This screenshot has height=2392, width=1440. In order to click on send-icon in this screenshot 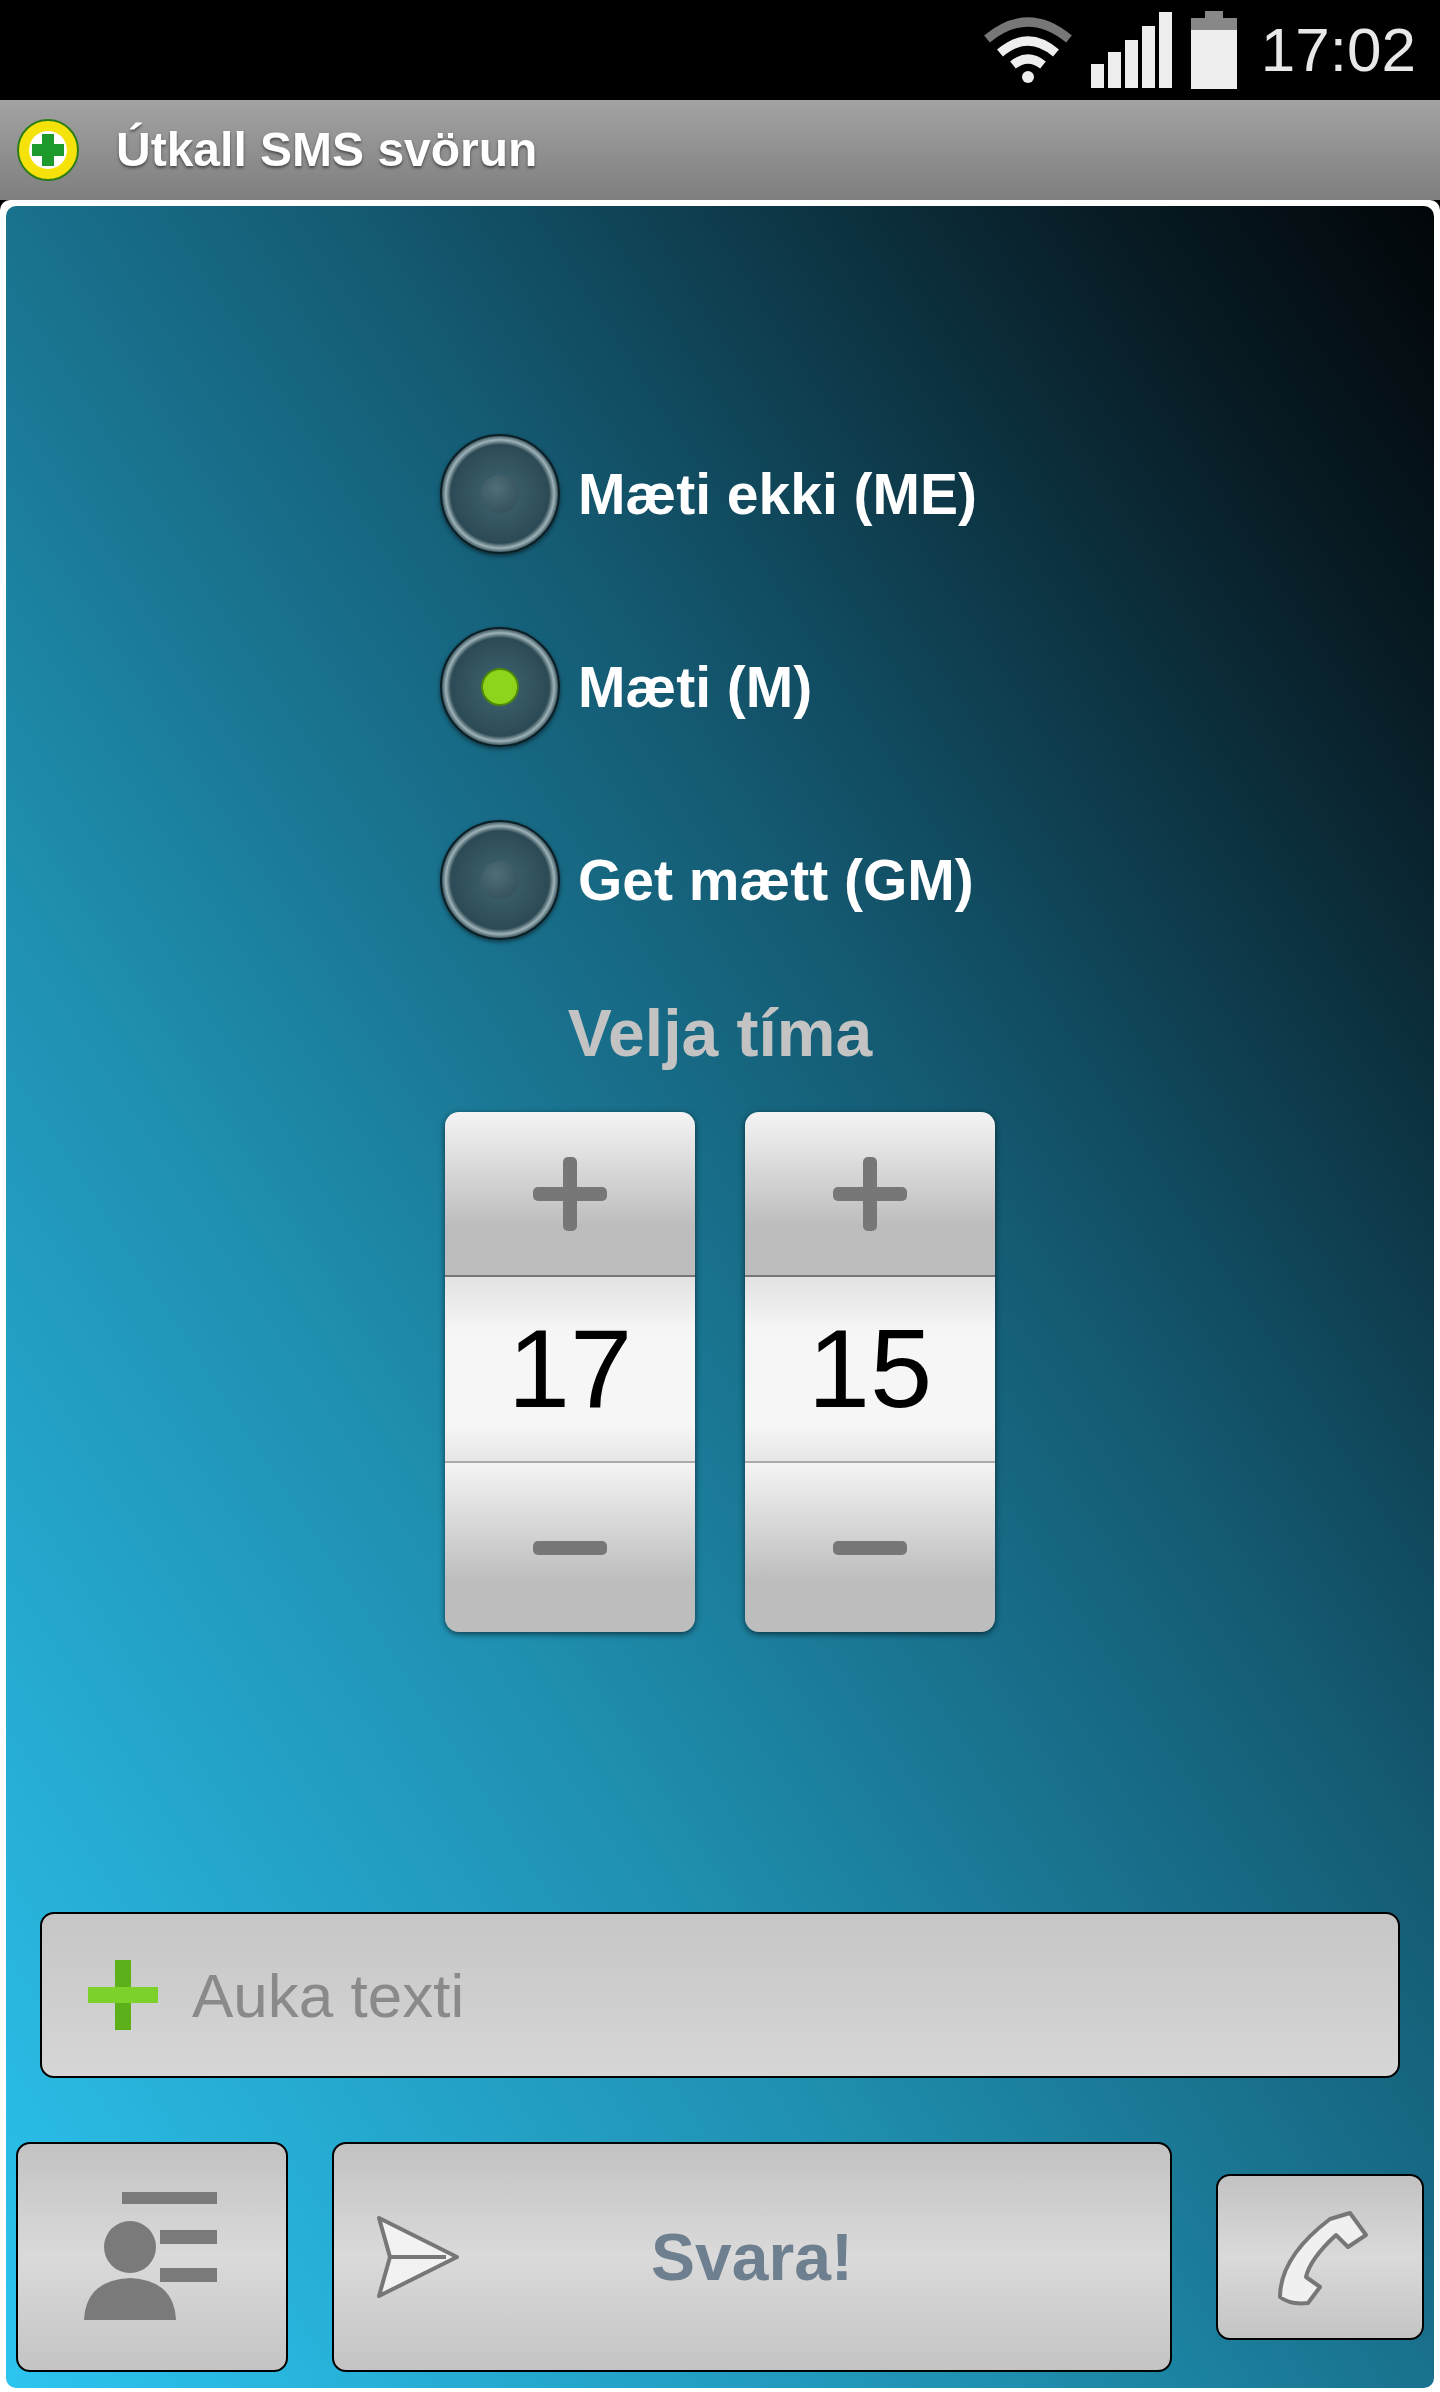, I will do `click(418, 2257)`.